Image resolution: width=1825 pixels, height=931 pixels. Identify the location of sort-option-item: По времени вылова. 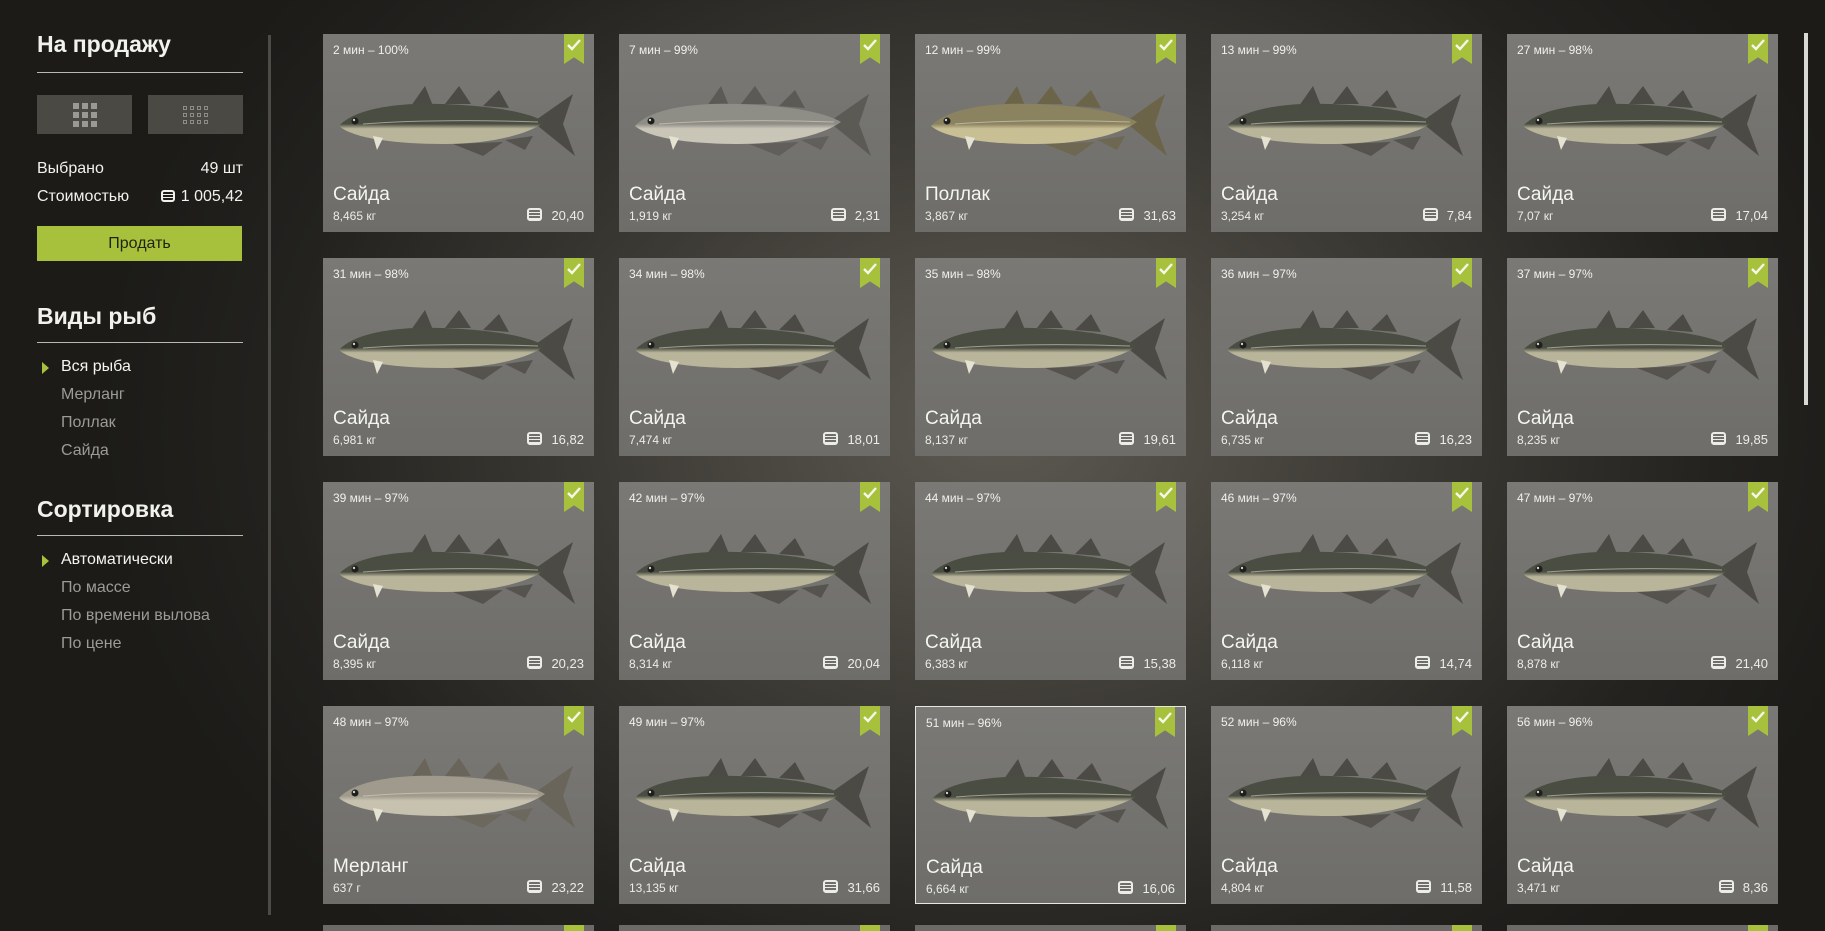
(135, 616).